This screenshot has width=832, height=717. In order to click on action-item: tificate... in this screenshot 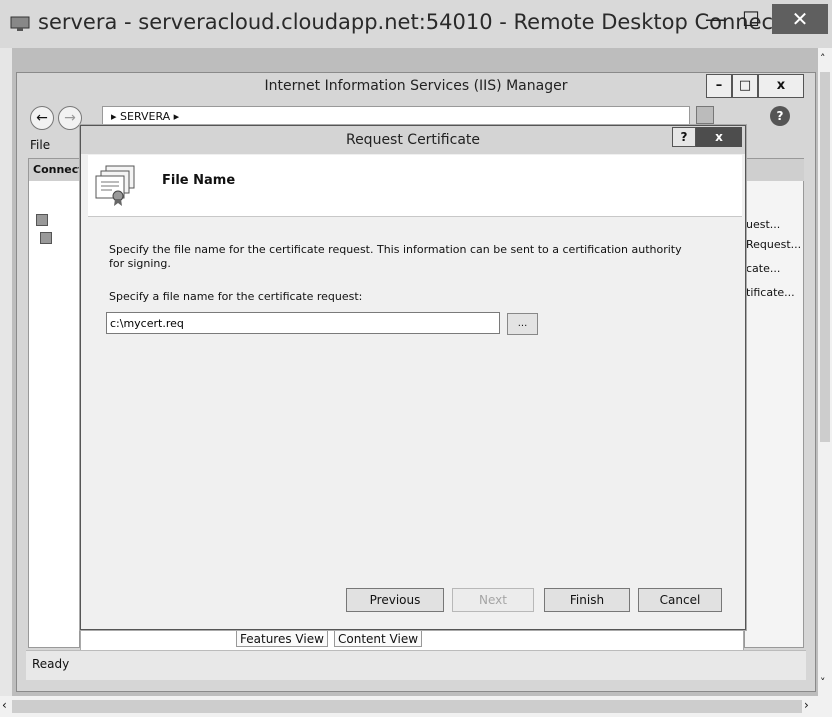, I will do `click(770, 292)`.